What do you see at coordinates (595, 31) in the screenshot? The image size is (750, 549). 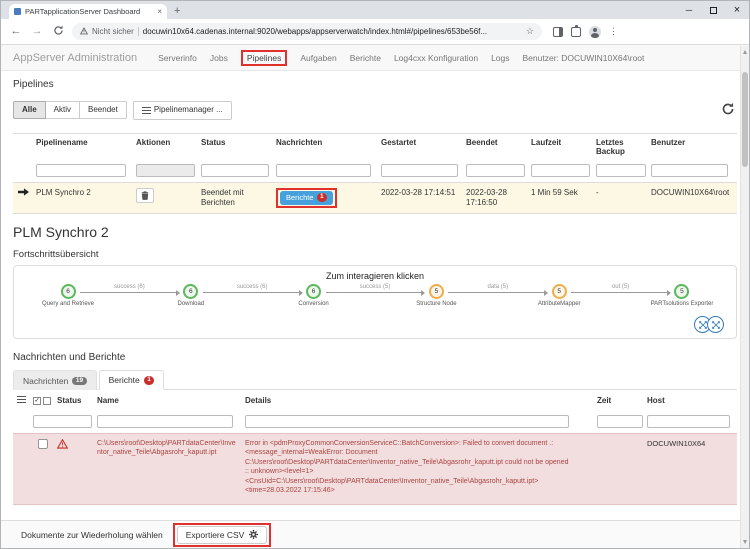 I see `profile-avatar` at bounding box center [595, 31].